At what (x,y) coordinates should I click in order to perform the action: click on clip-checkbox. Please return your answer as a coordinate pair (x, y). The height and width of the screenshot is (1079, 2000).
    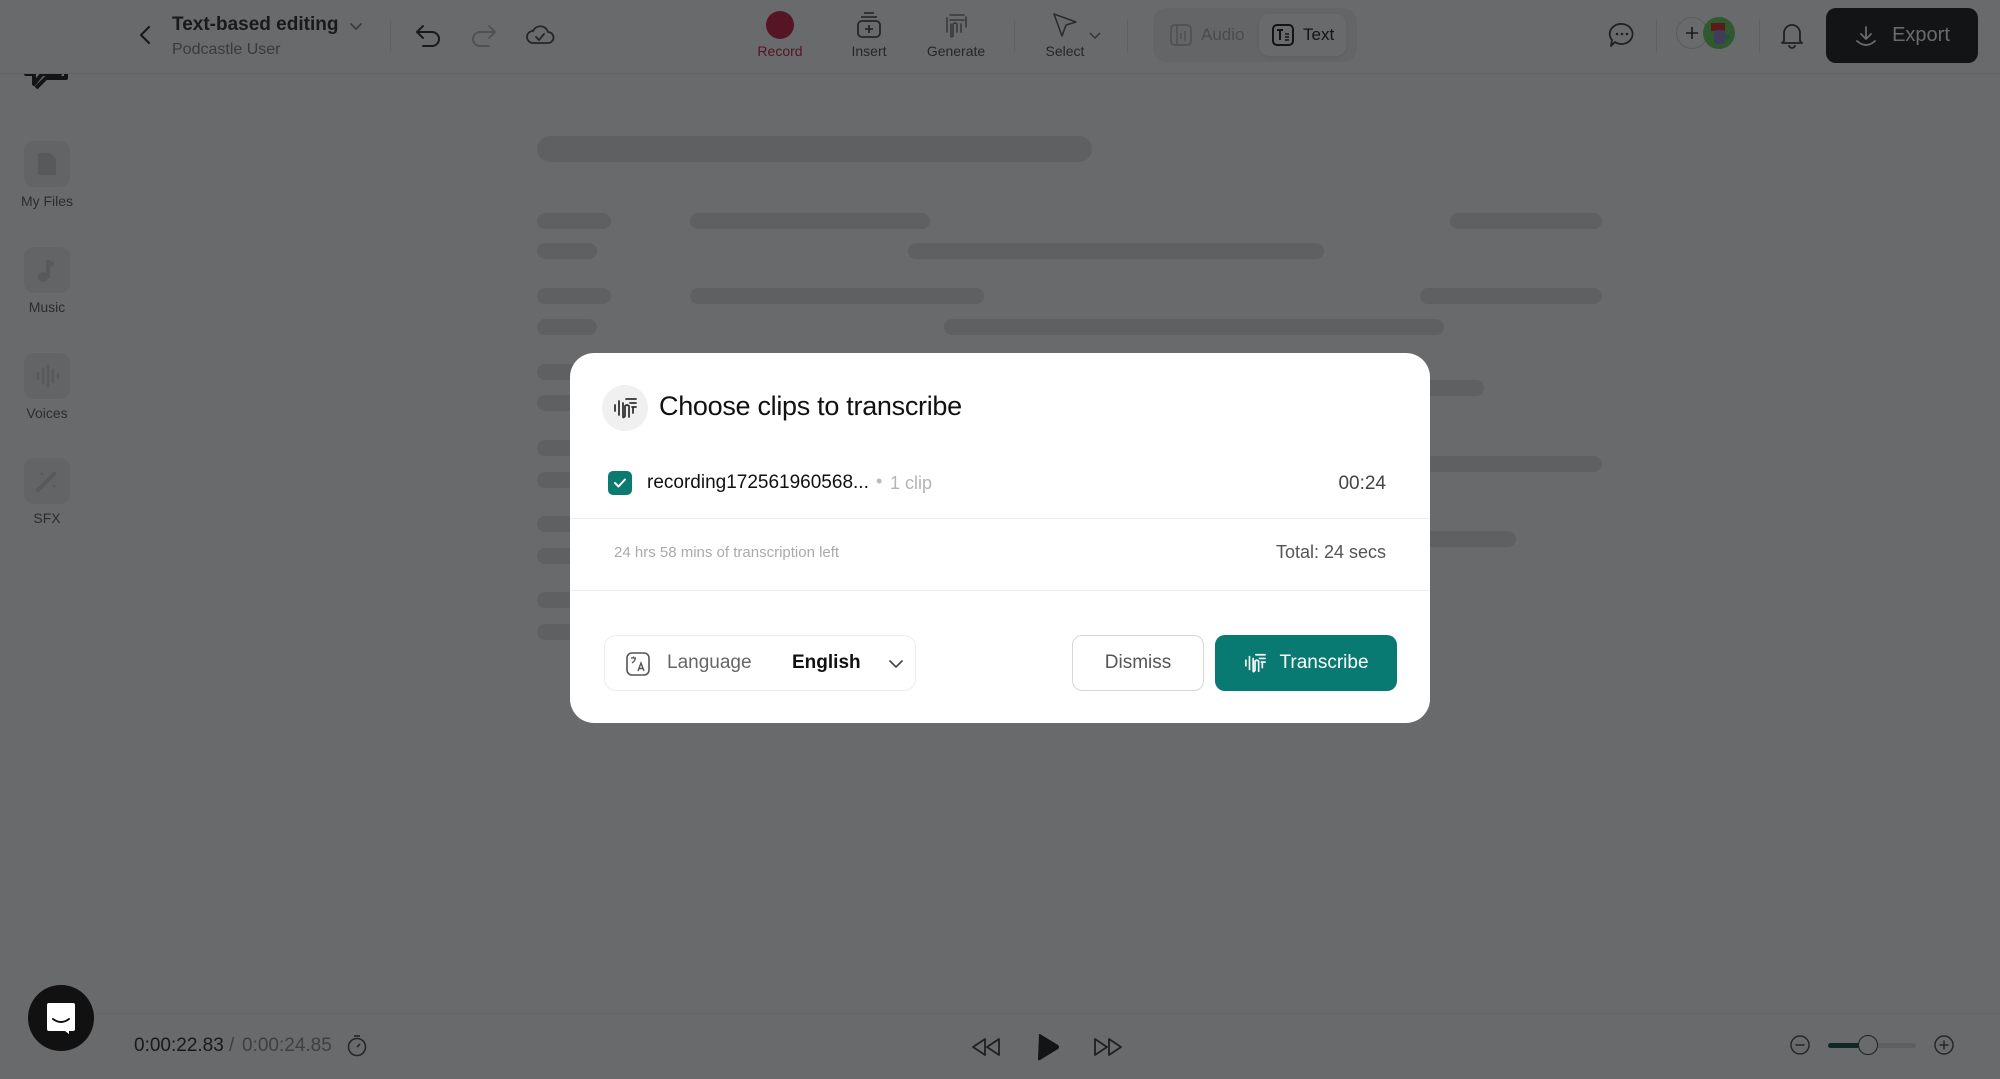
    Looking at the image, I should click on (620, 483).